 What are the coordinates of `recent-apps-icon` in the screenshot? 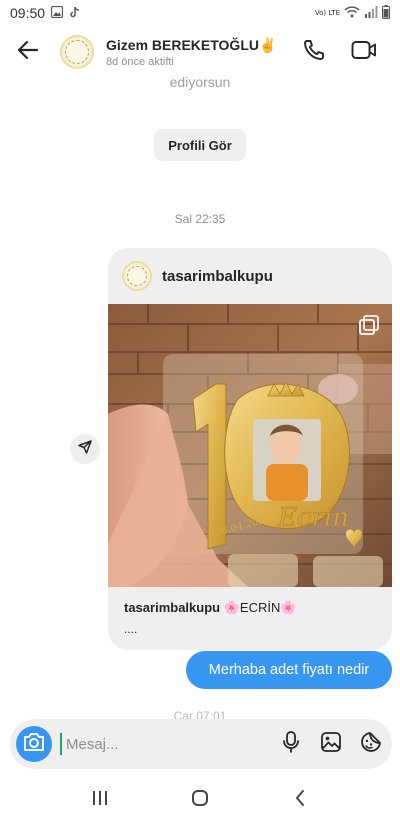 It's located at (100, 800).